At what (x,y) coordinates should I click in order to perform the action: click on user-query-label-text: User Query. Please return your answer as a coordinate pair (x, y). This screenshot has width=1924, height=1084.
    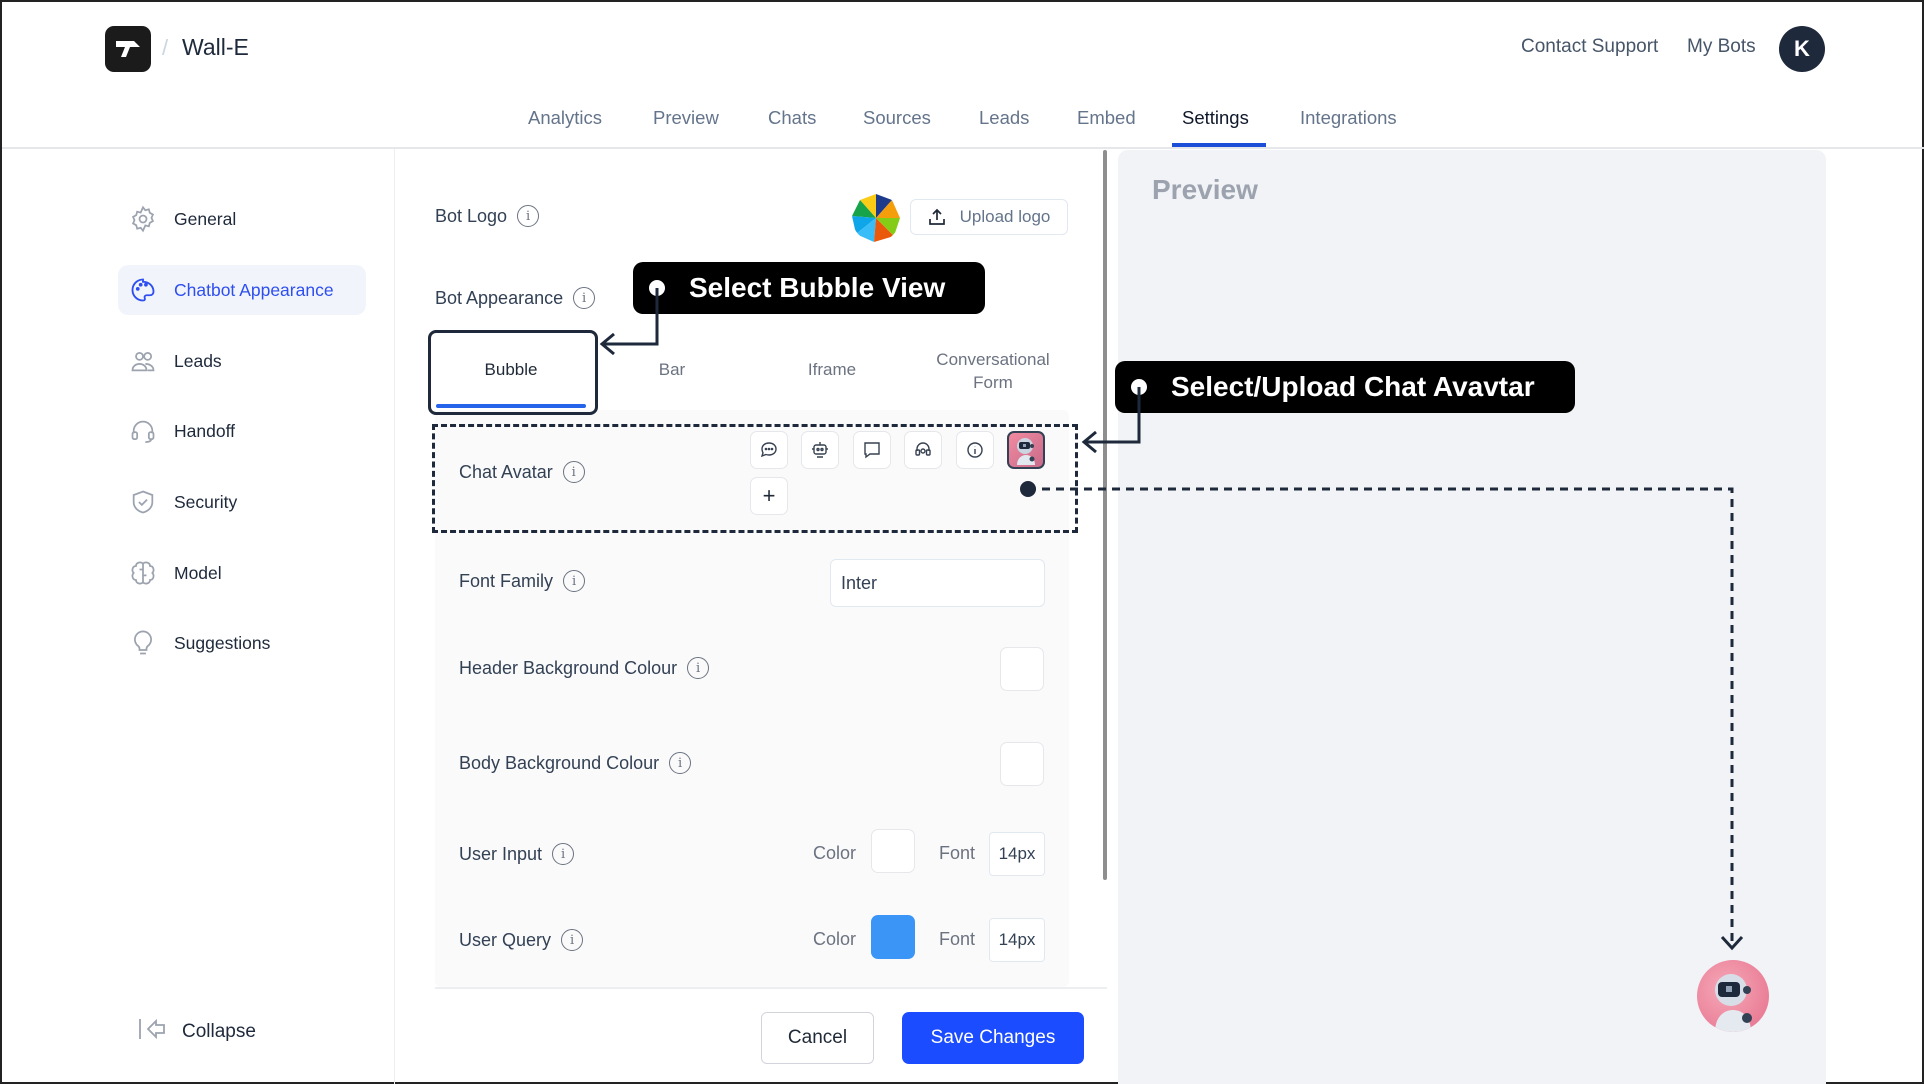
    Looking at the image, I should click on (505, 939).